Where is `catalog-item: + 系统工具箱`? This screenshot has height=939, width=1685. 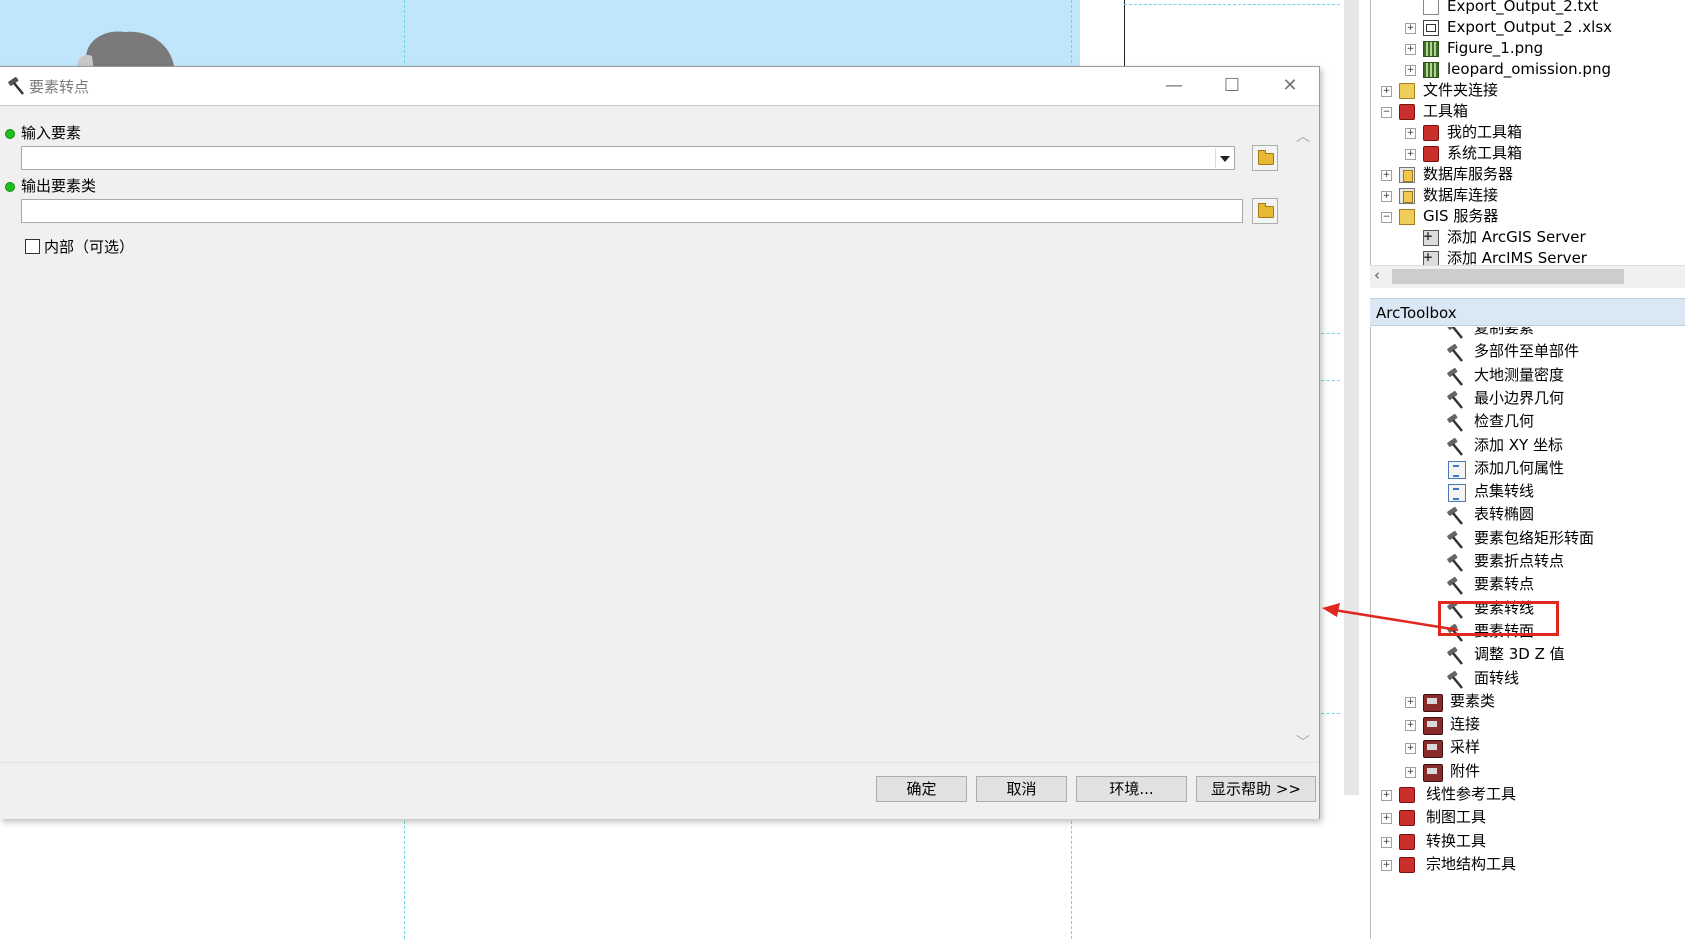
catalog-item: + 系统工具箱 is located at coordinates (1528, 153).